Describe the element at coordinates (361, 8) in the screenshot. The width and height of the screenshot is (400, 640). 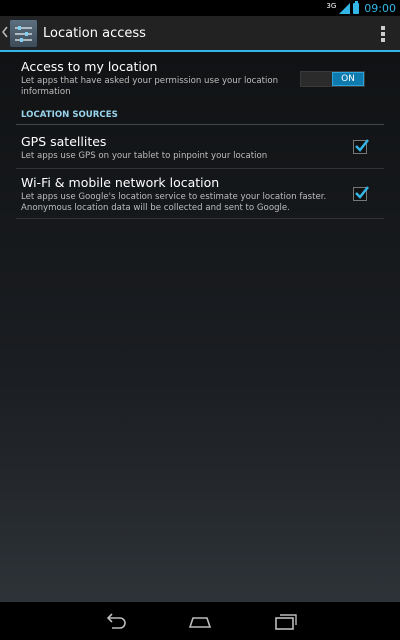
I see `status-icons: 3G 09:00` at that location.